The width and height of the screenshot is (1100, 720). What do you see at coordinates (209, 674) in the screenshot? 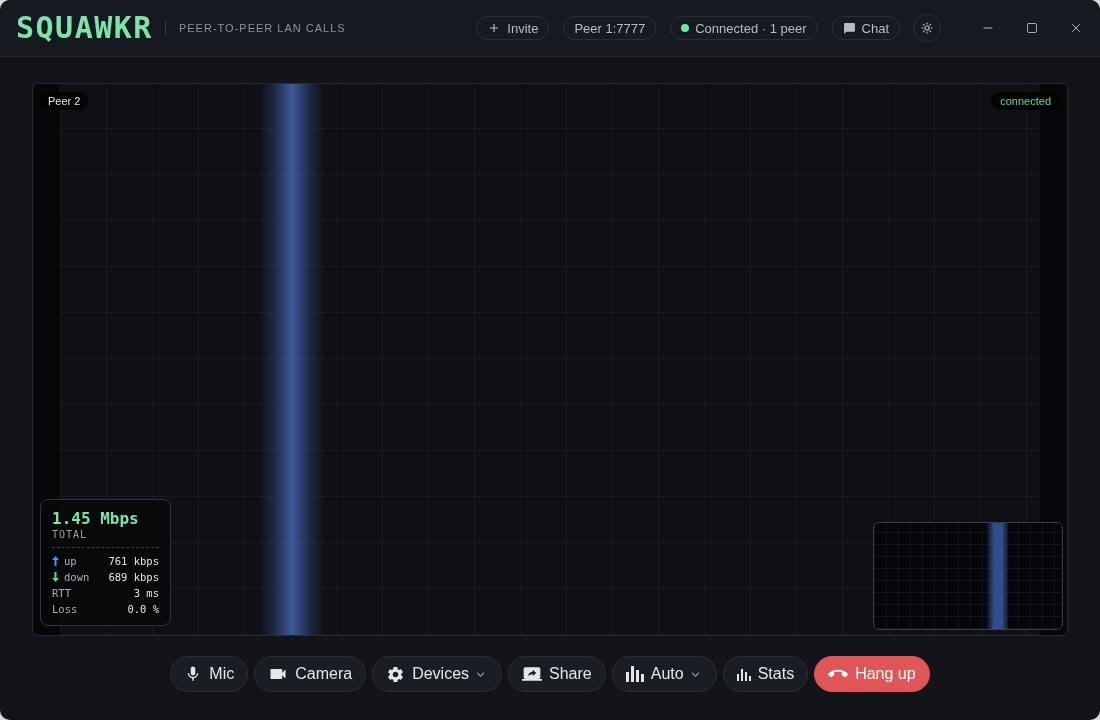
I see `mic-button: Mic` at bounding box center [209, 674].